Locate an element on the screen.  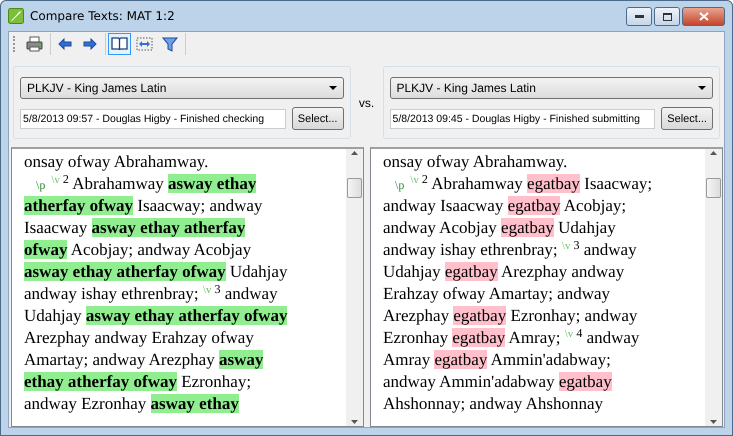
window-title: Compare Texts: MAT 1:2 is located at coordinates (103, 16).